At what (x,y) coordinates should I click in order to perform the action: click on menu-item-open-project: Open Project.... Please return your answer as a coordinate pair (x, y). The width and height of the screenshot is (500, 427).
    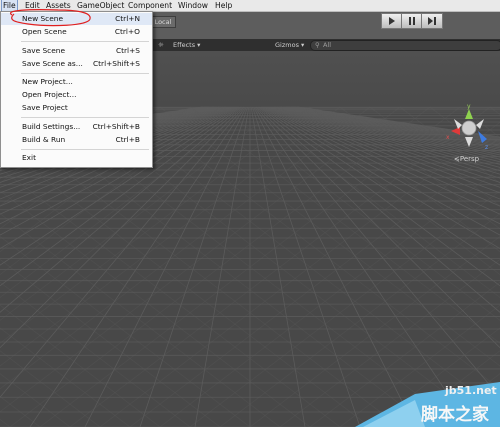
    Looking at the image, I should click on (76, 95).